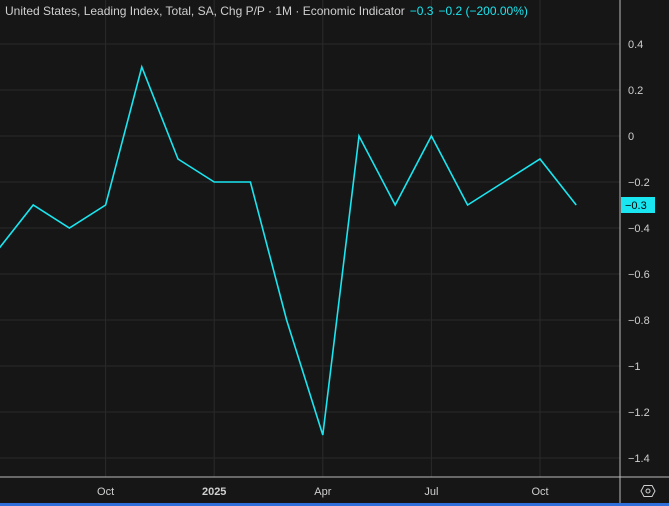 The height and width of the screenshot is (506, 669). I want to click on y-tick-label: −0.2, so click(639, 183).